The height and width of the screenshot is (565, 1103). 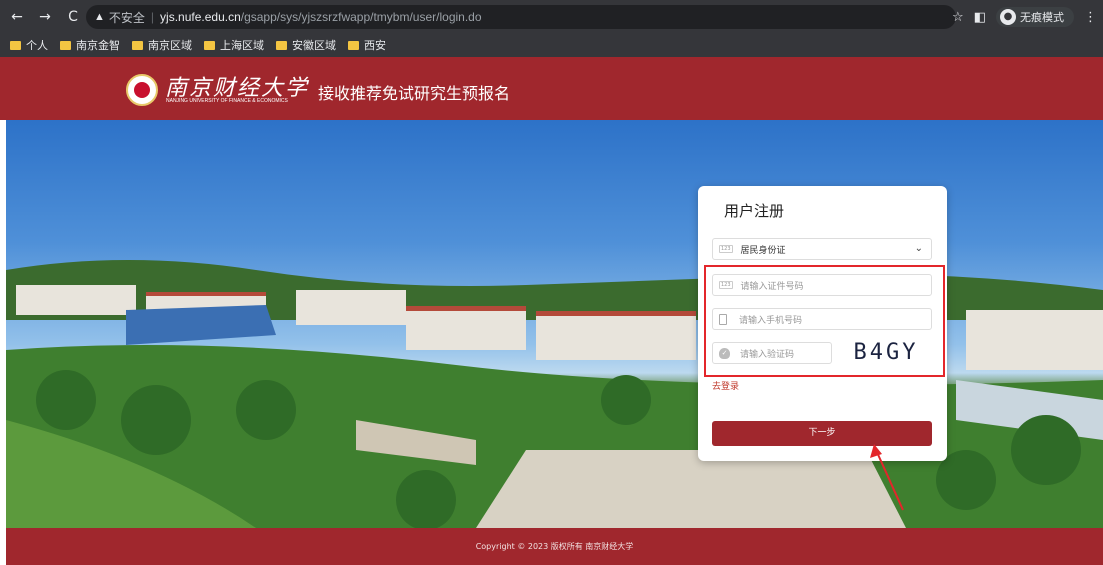 What do you see at coordinates (958, 17) in the screenshot?
I see `bookmark-star-icon: ☆` at bounding box center [958, 17].